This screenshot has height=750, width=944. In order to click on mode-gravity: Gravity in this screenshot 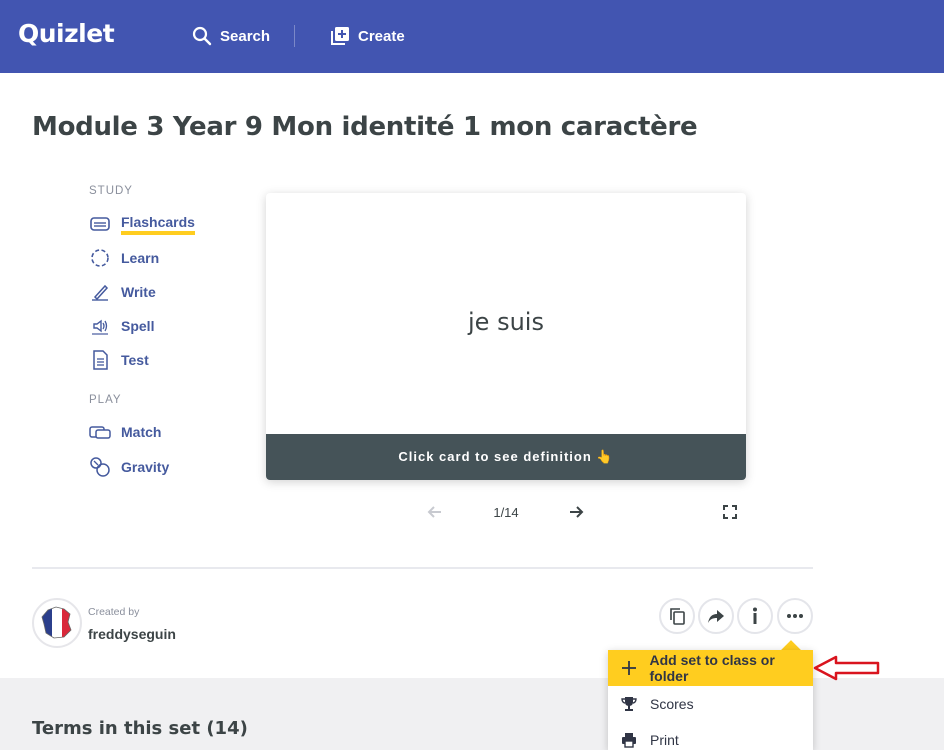, I will do `click(129, 467)`.